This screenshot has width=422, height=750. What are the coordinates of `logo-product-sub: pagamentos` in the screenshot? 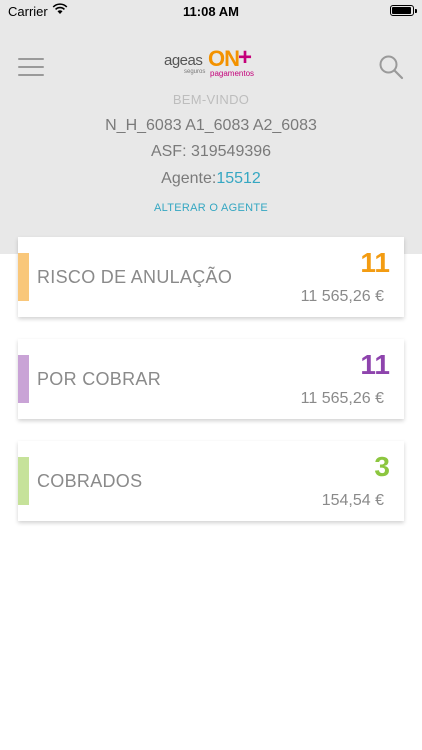 It's located at (232, 73).